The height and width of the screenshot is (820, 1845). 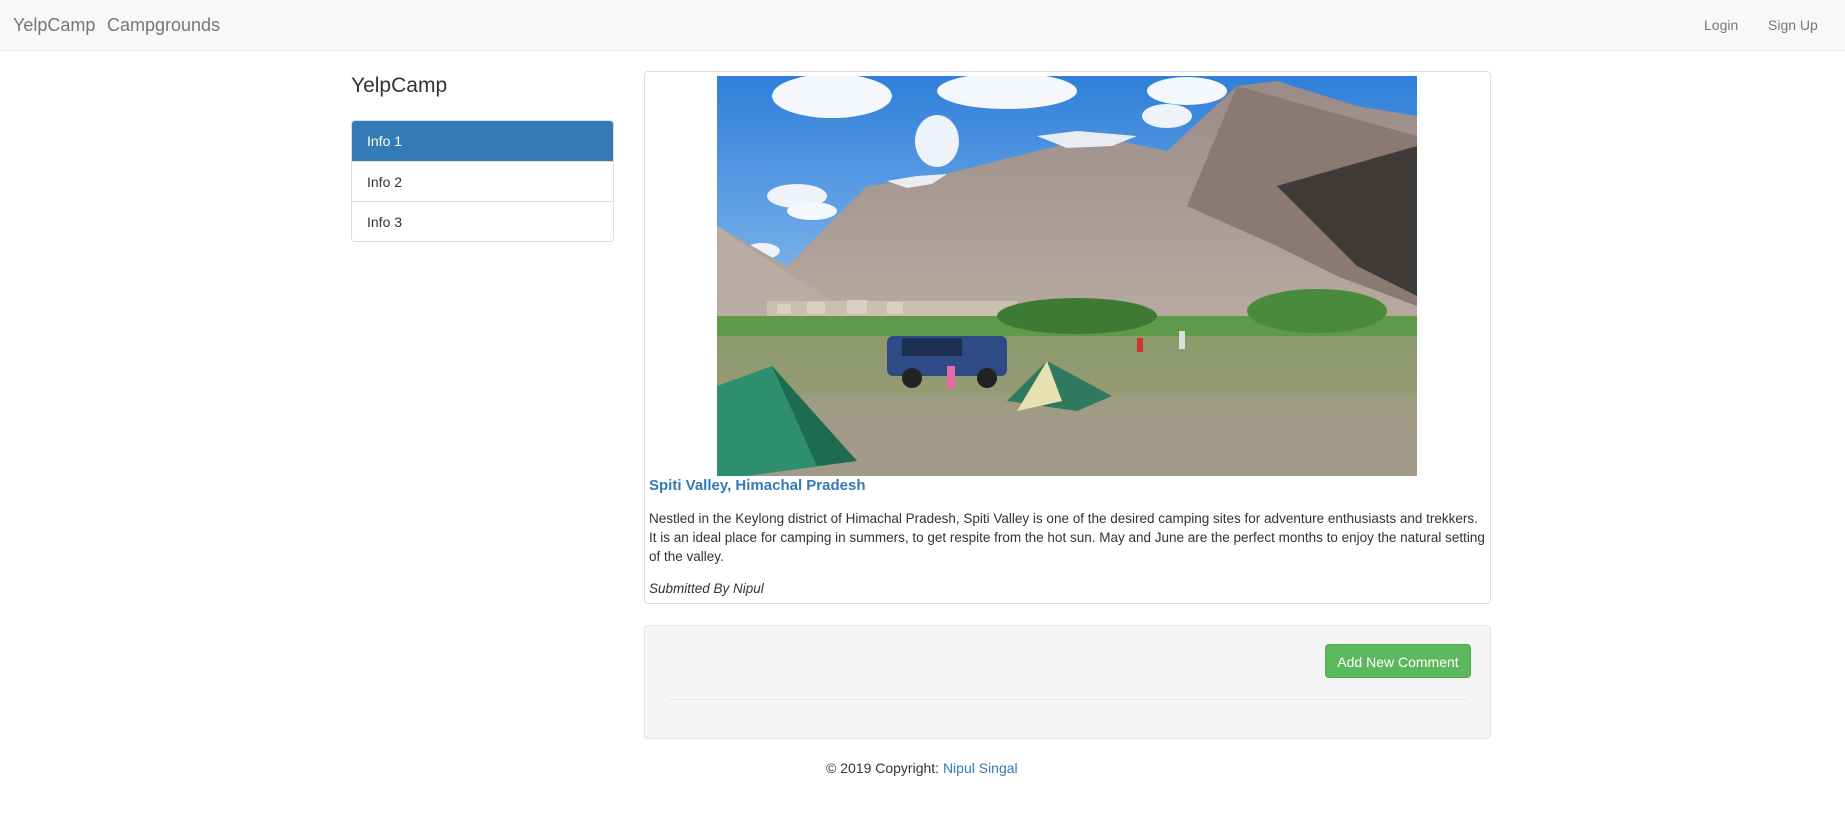 What do you see at coordinates (1067, 682) in the screenshot?
I see `comments-panel: Add New Comment` at bounding box center [1067, 682].